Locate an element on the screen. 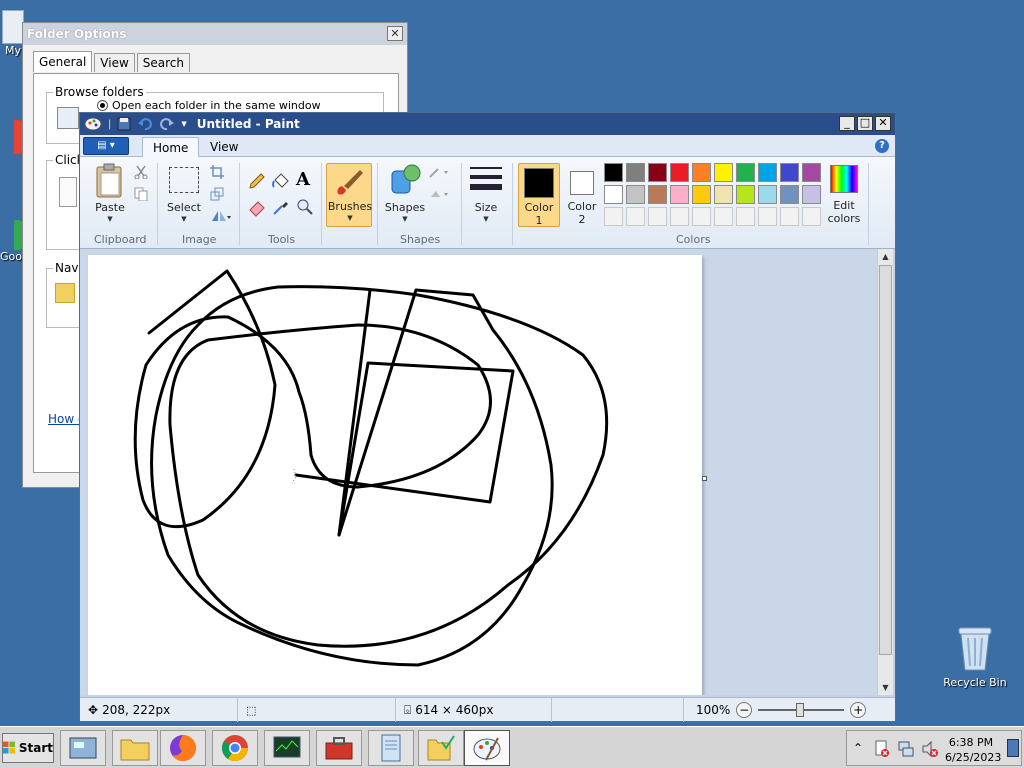 This screenshot has width=1024, height=768. zoom-out-button: − is located at coordinates (744, 710).